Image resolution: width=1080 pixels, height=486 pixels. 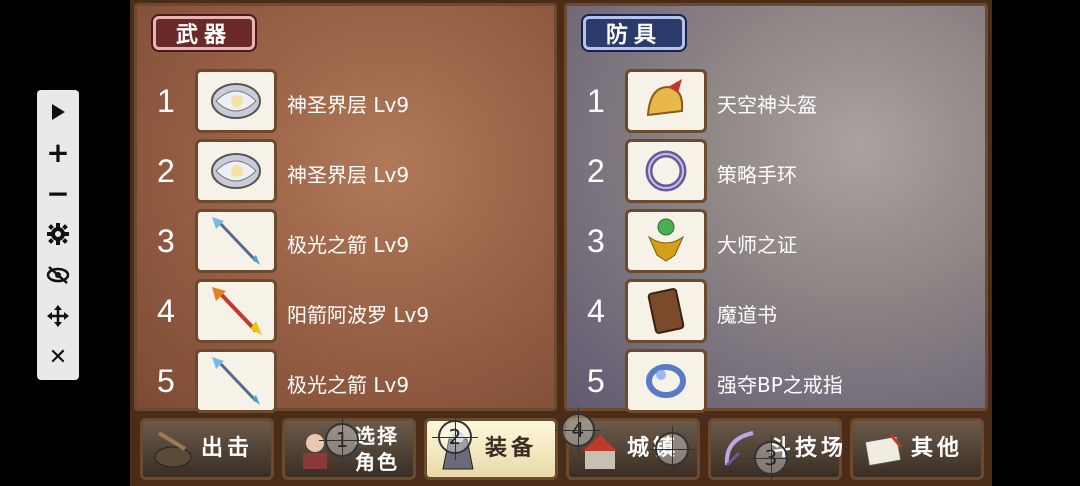 I want to click on equip-label: 装备, so click(x=511, y=448).